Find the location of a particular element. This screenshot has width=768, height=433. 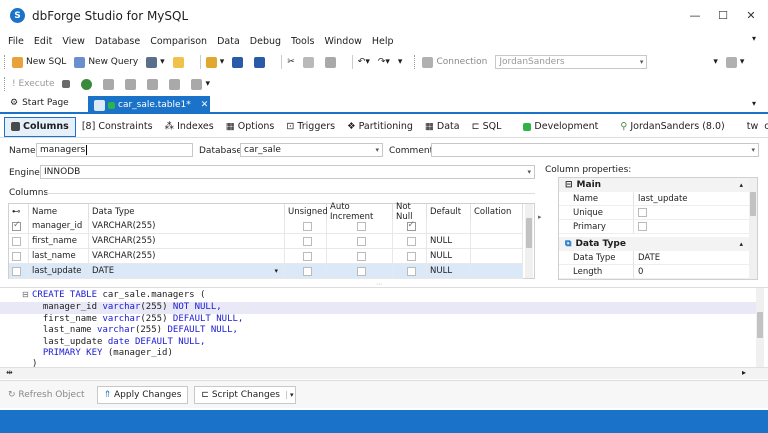

prop-row-length: Length 0 is located at coordinates (658, 272).